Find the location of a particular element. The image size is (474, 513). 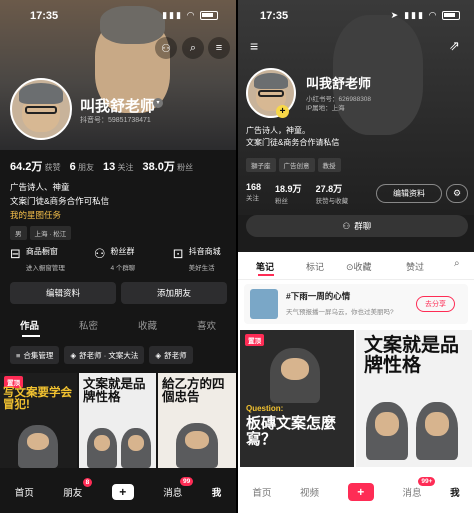

tab-marked: 标记 is located at coordinates (315, 266).